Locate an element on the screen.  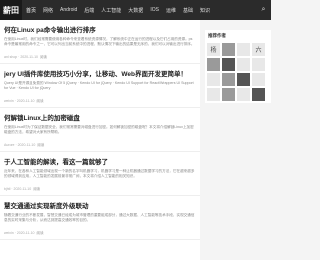
nav-item-2: Android is located at coordinates (68, 10).